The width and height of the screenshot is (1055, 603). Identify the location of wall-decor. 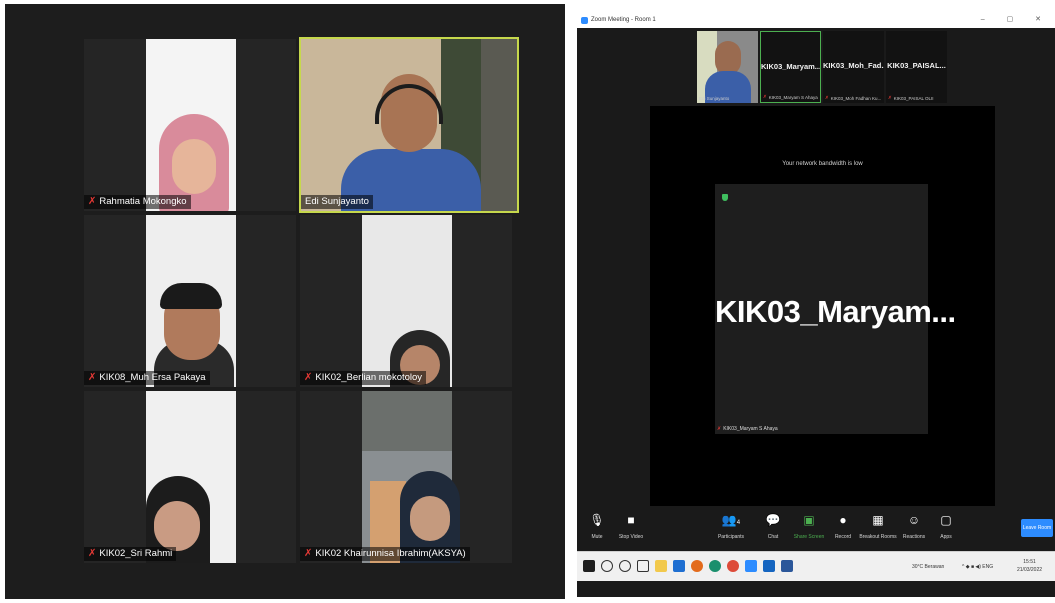
(499, 125).